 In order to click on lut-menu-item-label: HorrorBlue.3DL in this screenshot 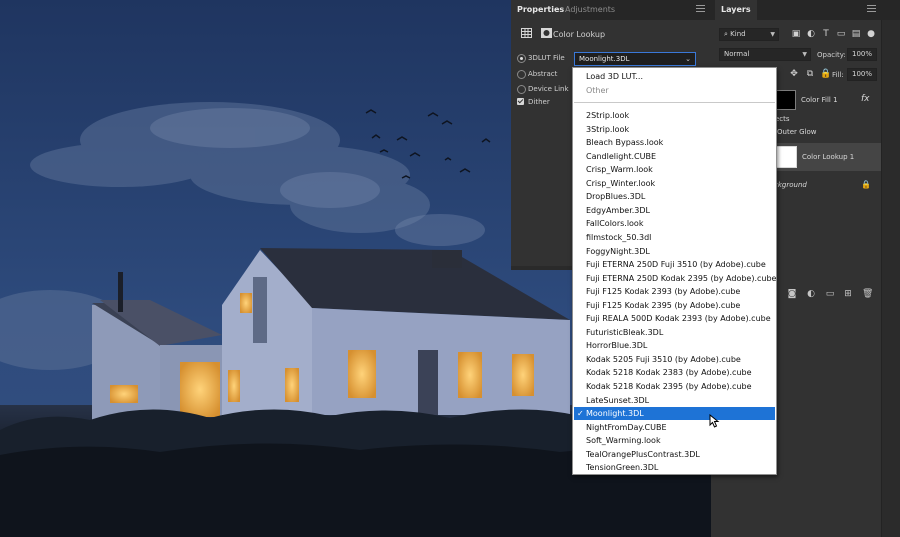, I will do `click(617, 346)`.